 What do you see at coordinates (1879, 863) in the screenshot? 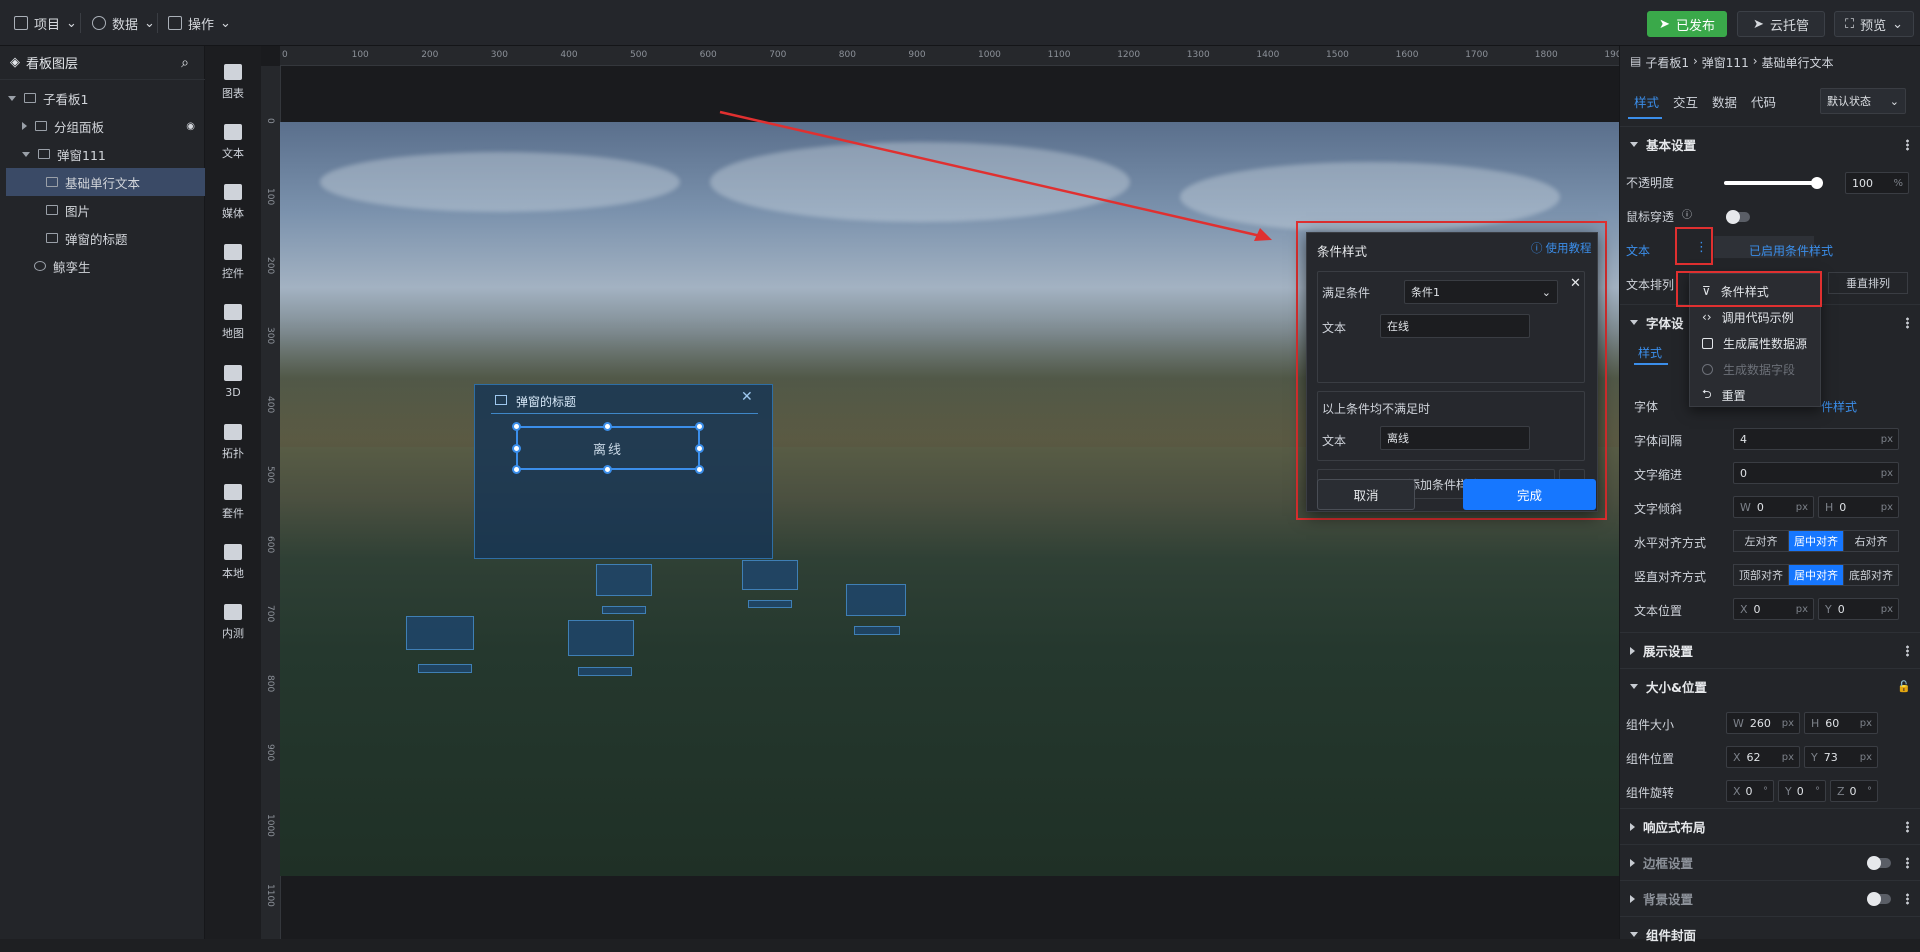
I see `border-toggle` at bounding box center [1879, 863].